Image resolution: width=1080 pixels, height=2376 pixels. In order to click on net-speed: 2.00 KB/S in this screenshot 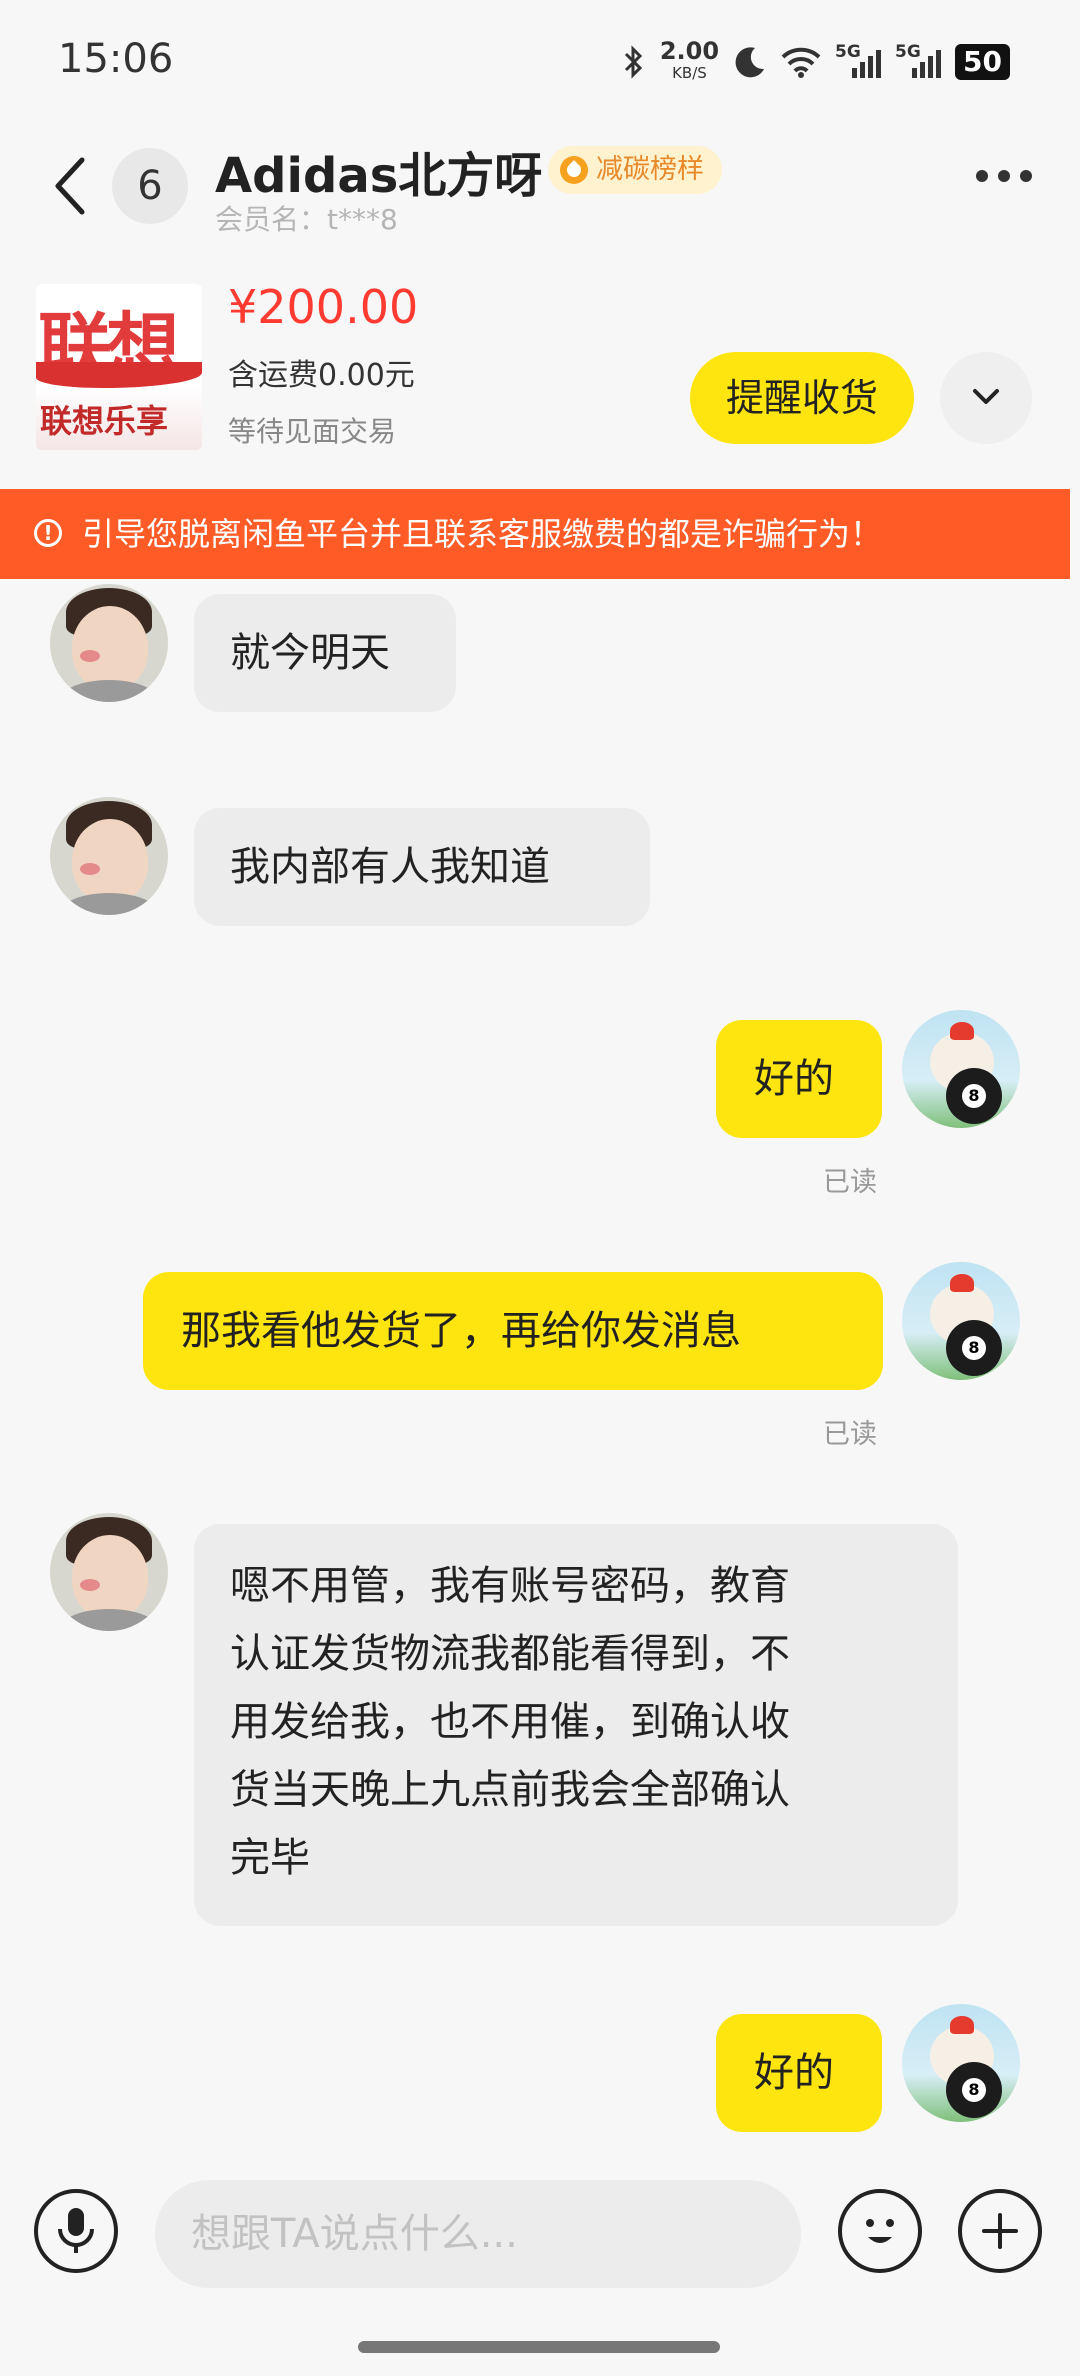, I will do `click(689, 60)`.